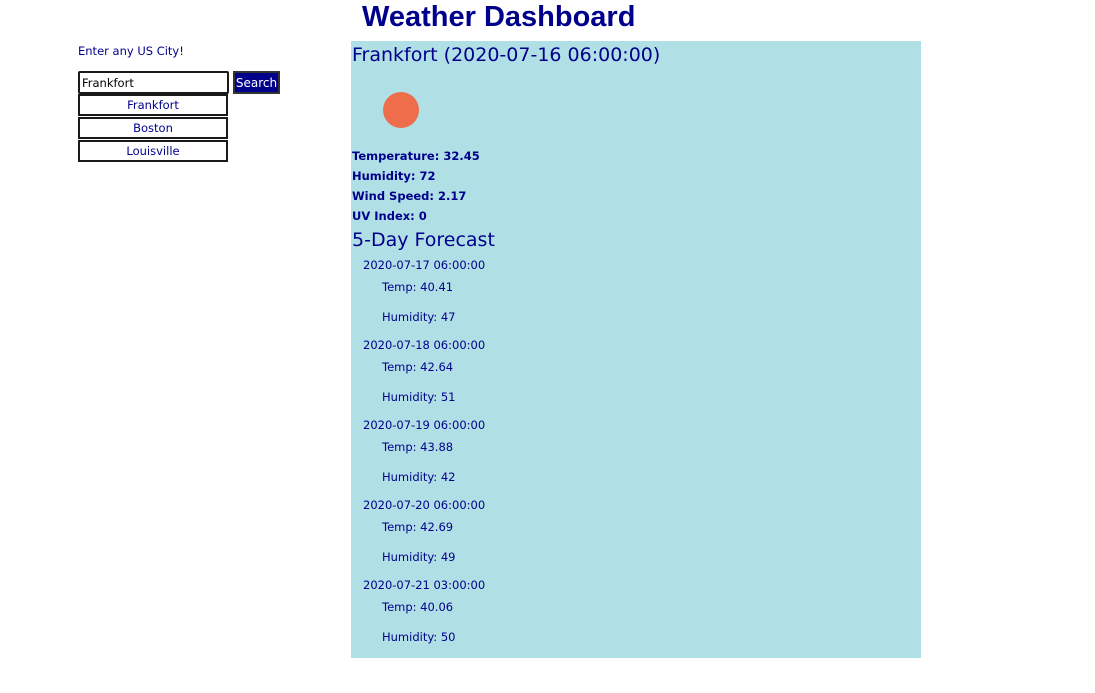  Describe the element at coordinates (418, 287) in the screenshot. I see `forecast-temp: Temp: 40.41` at that location.